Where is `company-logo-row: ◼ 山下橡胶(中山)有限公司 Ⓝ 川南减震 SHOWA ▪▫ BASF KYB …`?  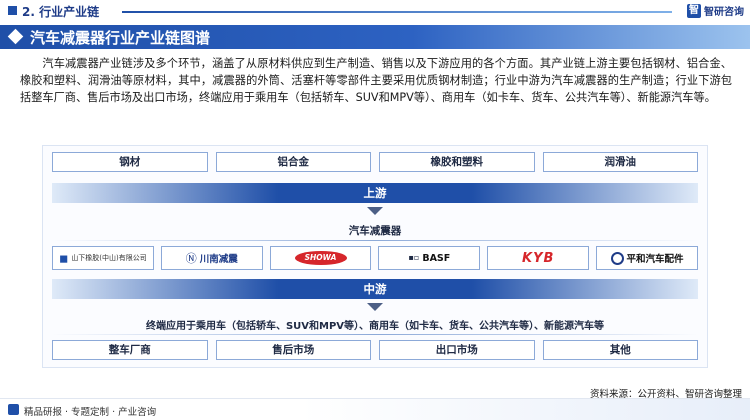
company-logo-row: ◼ 山下橡胶(中山)有限公司 Ⓝ 川南减震 SHOWA ▪▫ BASF KYB … is located at coordinates (375, 258).